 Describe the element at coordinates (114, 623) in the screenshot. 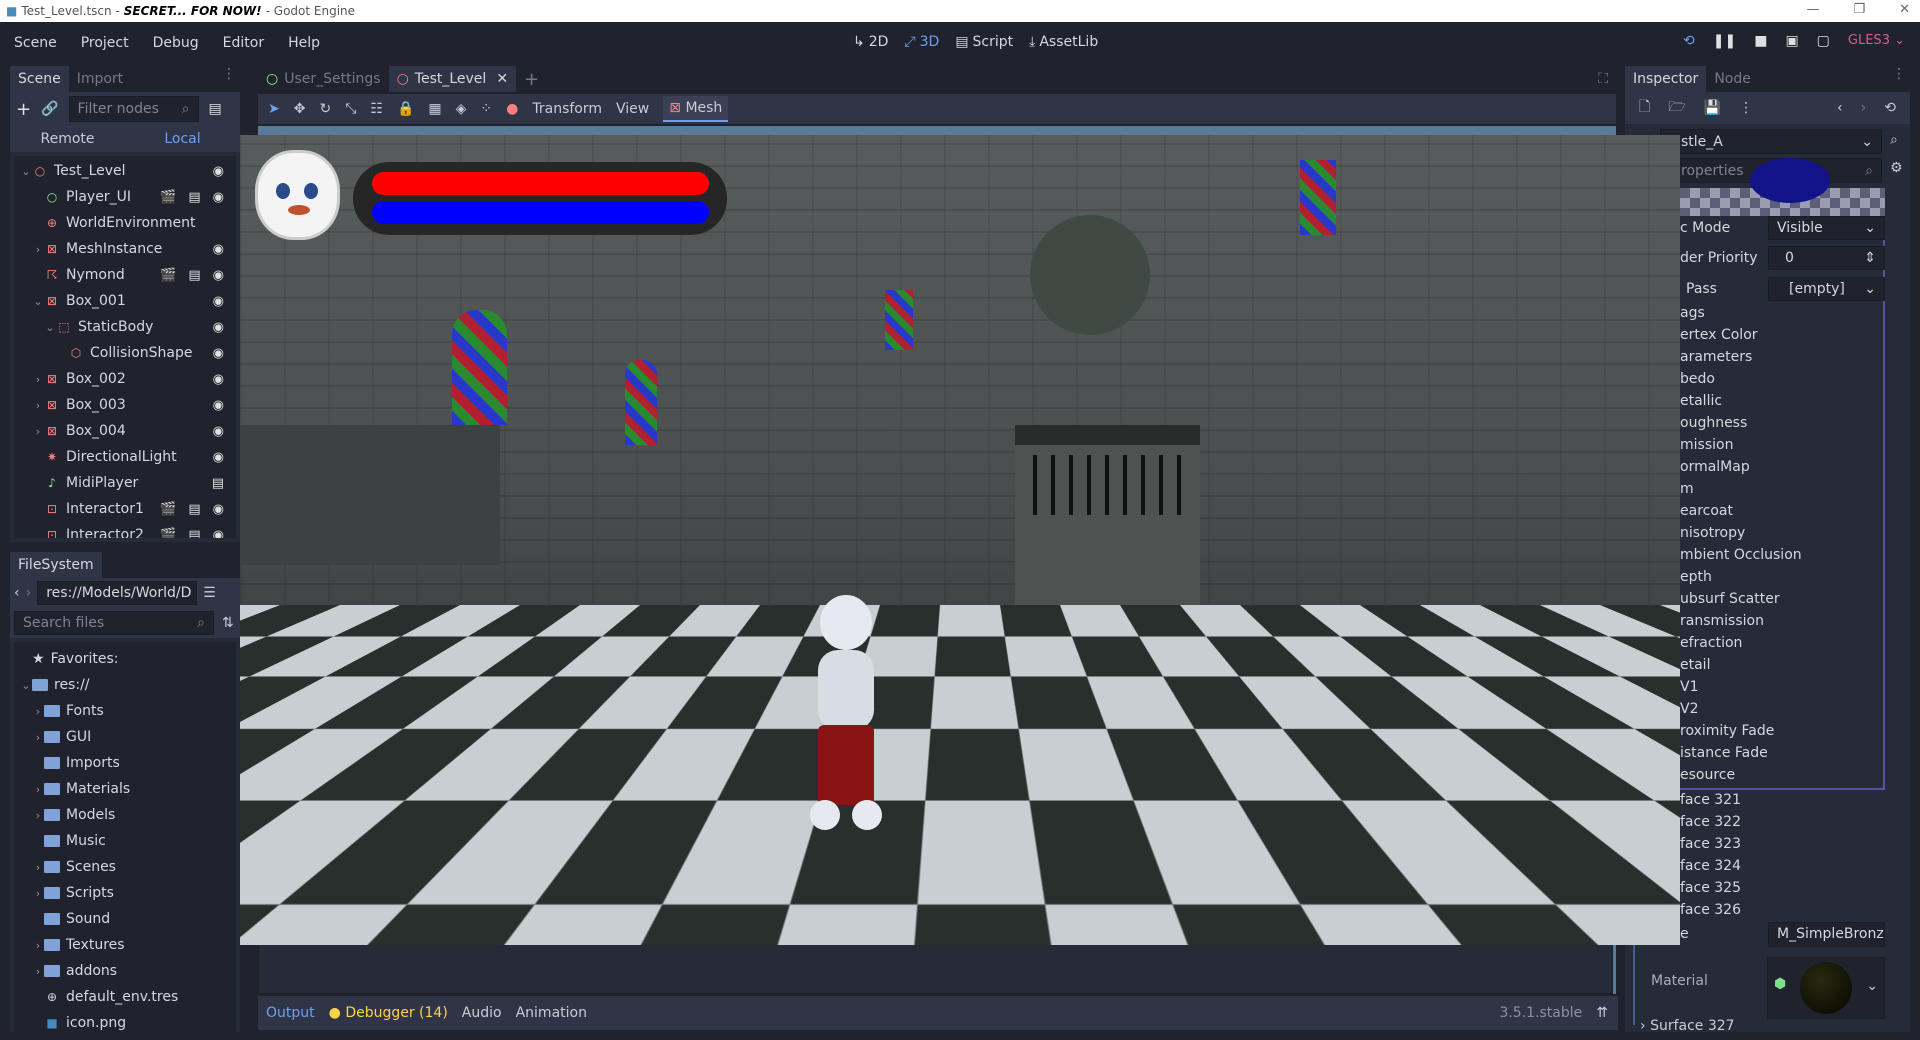

I see `search-files-input: Search files ⌕` at that location.